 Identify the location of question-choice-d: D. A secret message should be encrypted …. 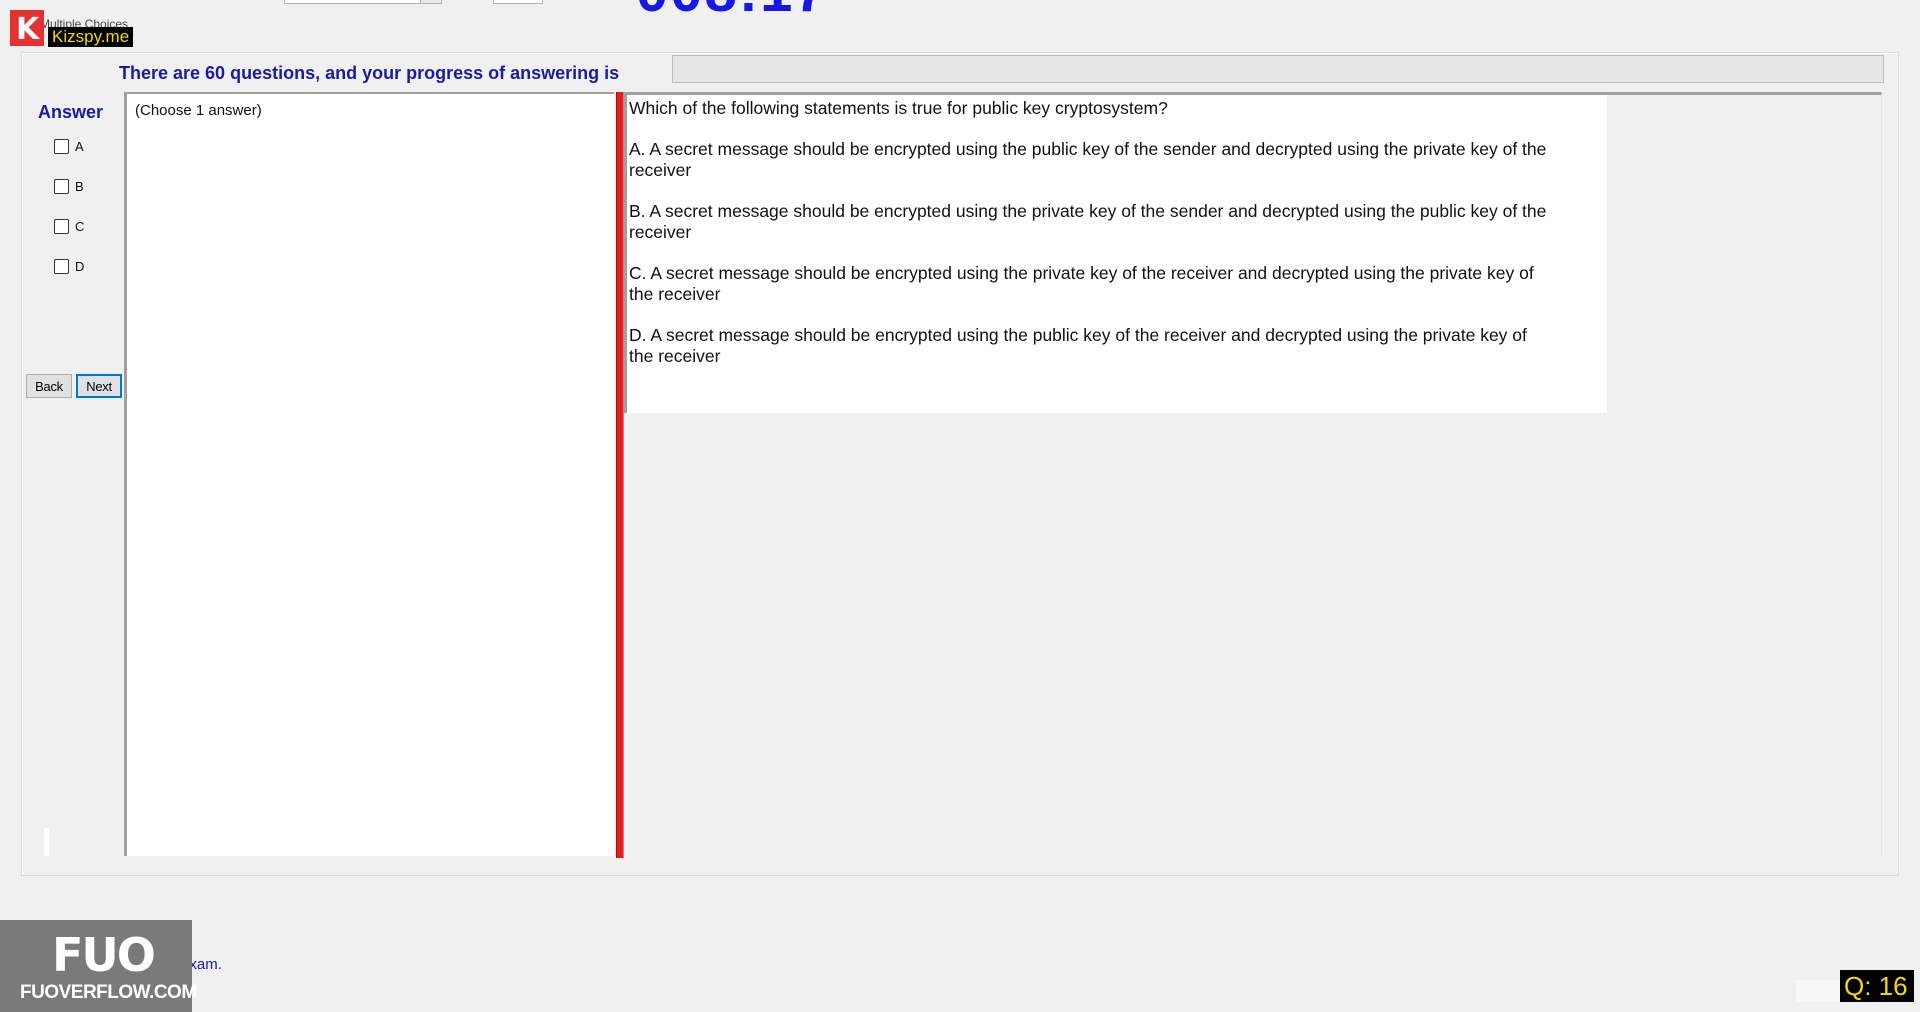
(1078, 345).